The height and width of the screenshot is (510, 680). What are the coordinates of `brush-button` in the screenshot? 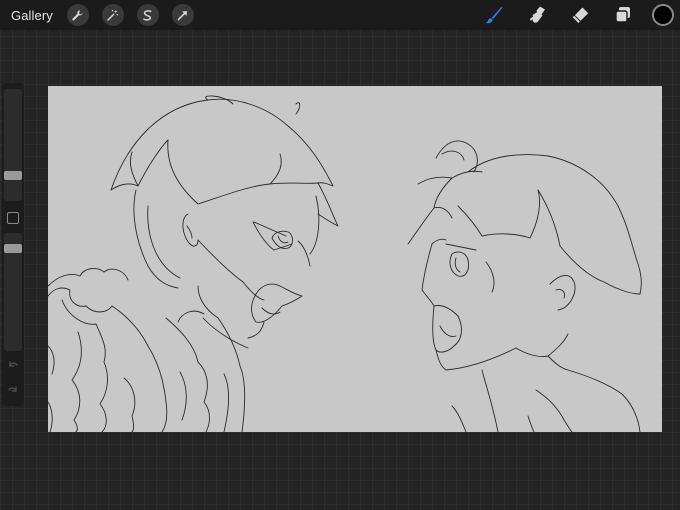 It's located at (494, 15).